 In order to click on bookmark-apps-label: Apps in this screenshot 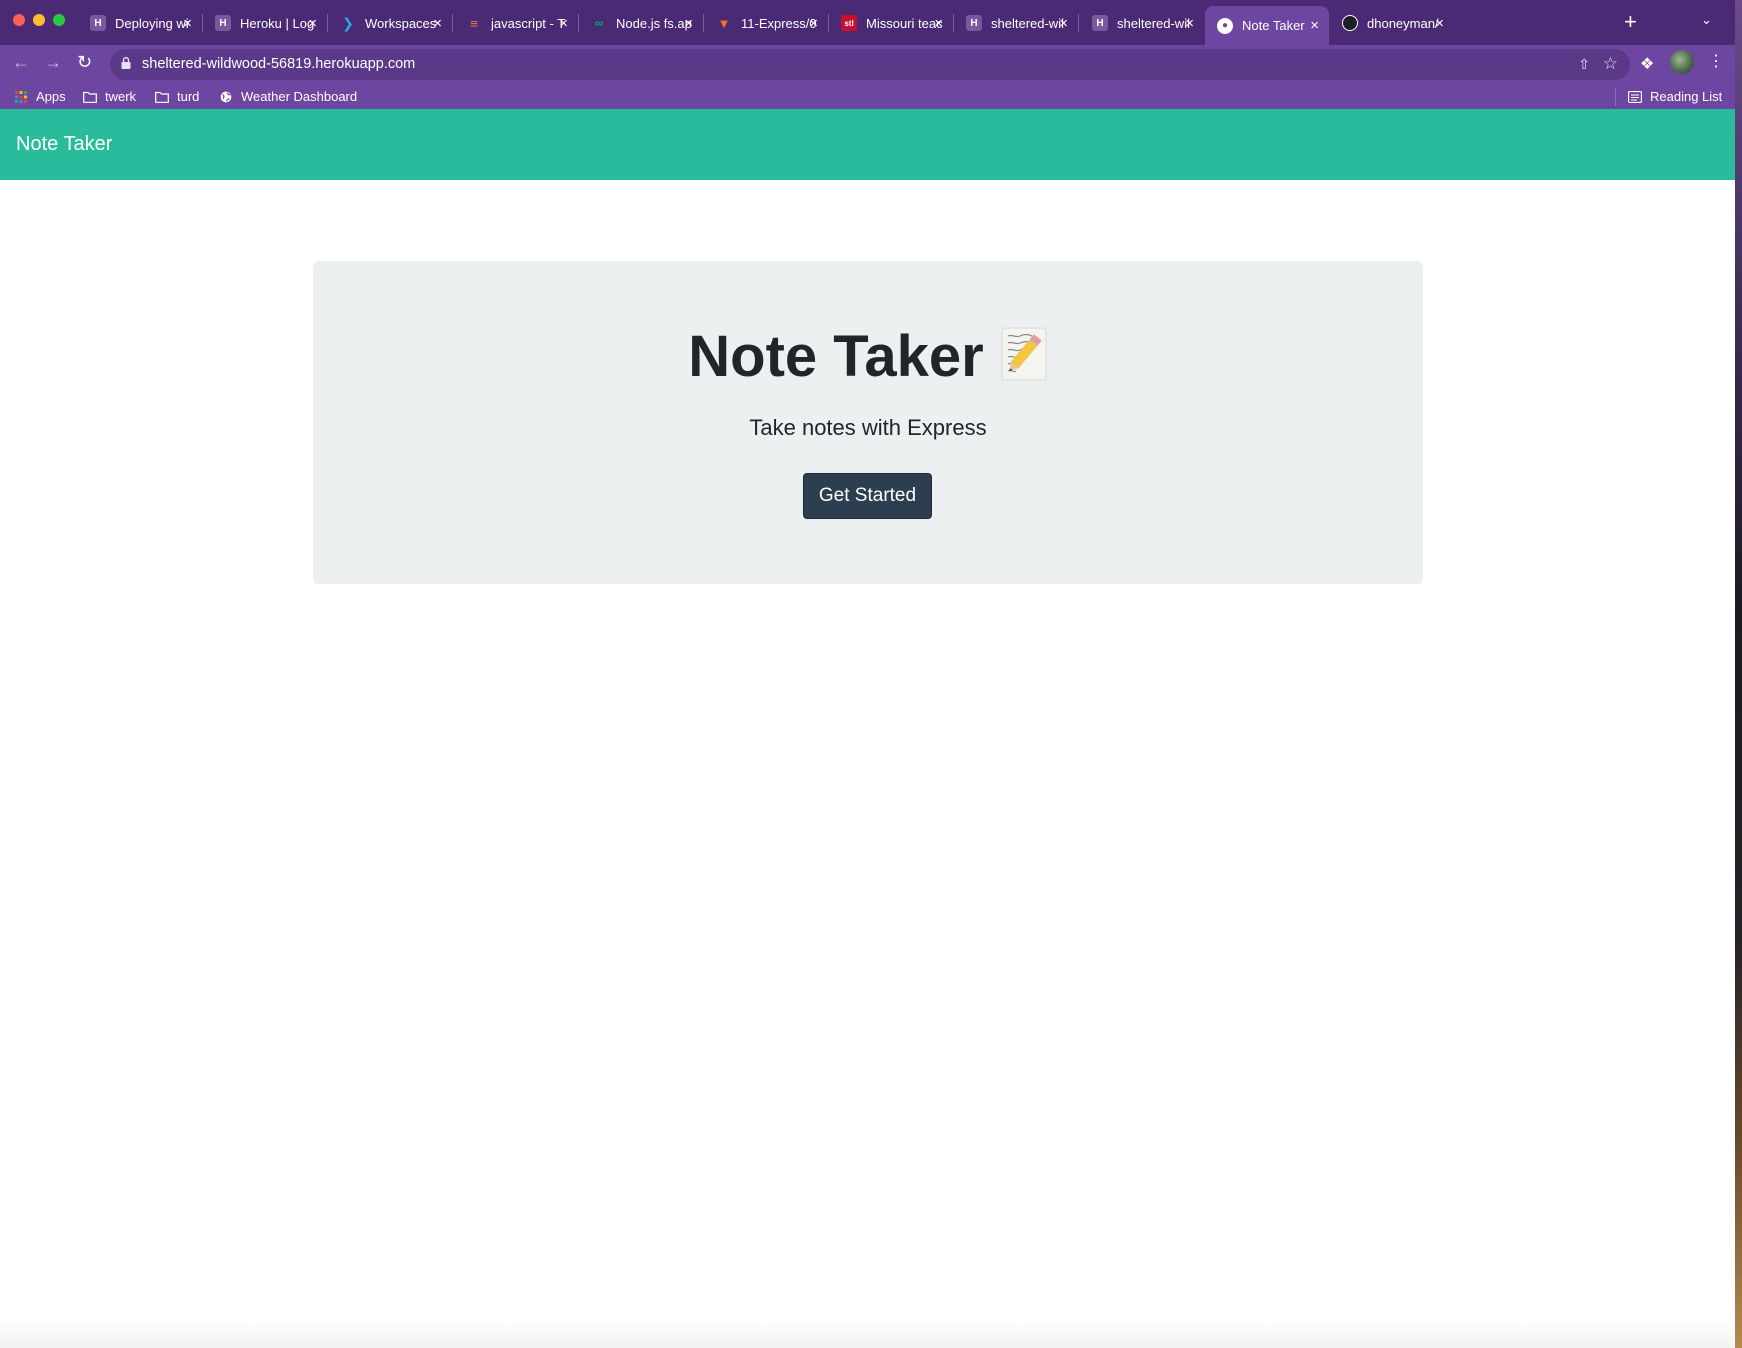, I will do `click(51, 96)`.